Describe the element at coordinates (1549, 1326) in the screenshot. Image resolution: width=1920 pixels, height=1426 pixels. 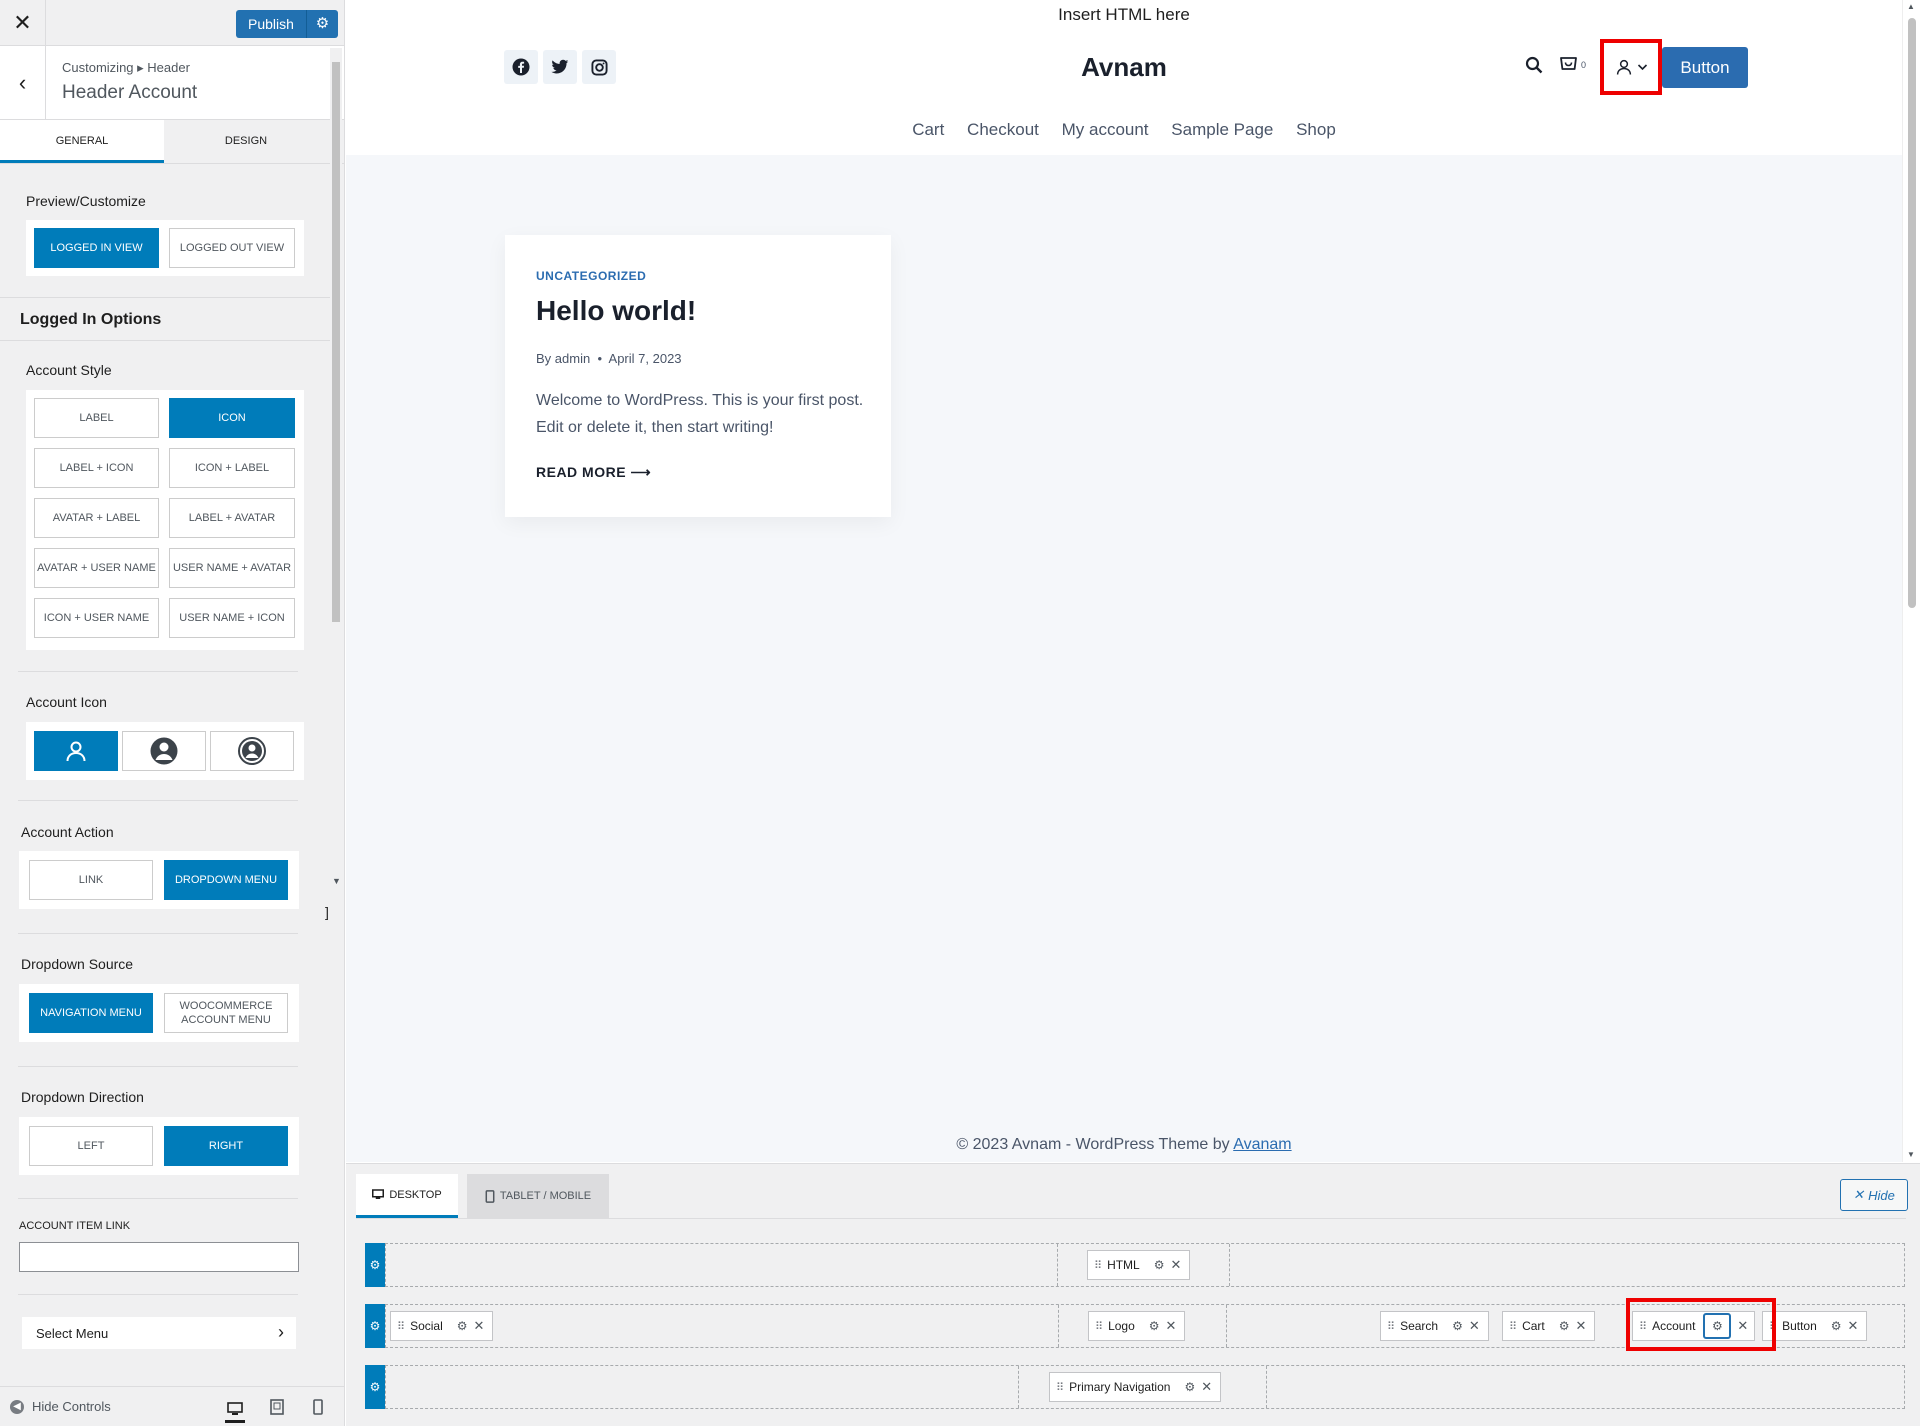
I see `builder-item-cart: ⠿ Cart ⚙ ✕` at that location.